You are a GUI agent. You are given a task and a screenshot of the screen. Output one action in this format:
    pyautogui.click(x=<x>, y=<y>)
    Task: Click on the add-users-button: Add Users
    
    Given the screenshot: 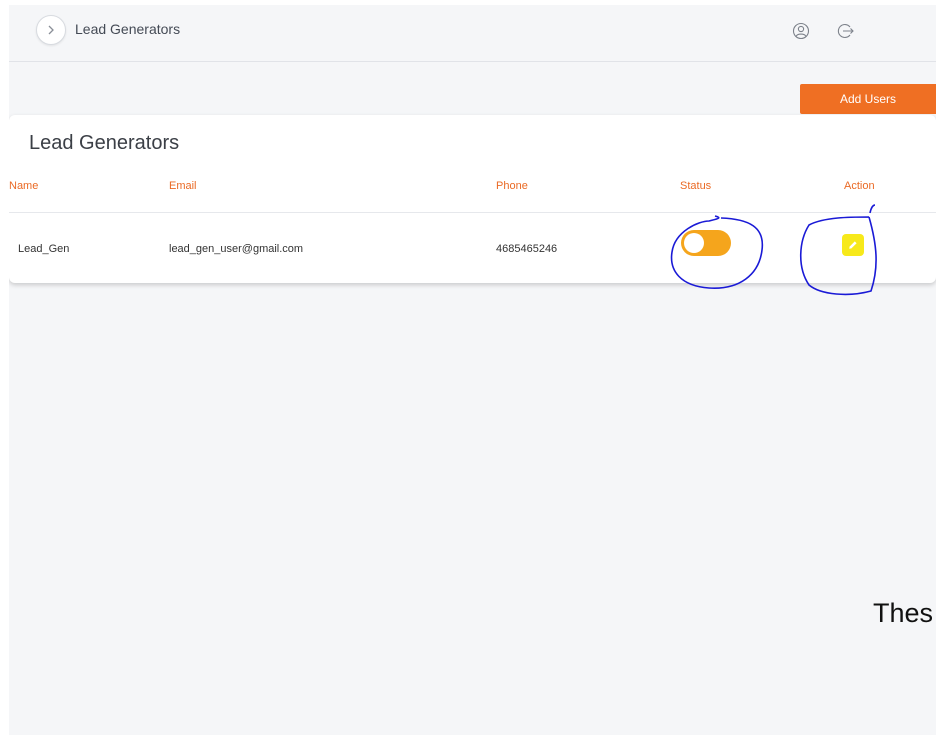 What is the action you would take?
    pyautogui.click(x=868, y=99)
    